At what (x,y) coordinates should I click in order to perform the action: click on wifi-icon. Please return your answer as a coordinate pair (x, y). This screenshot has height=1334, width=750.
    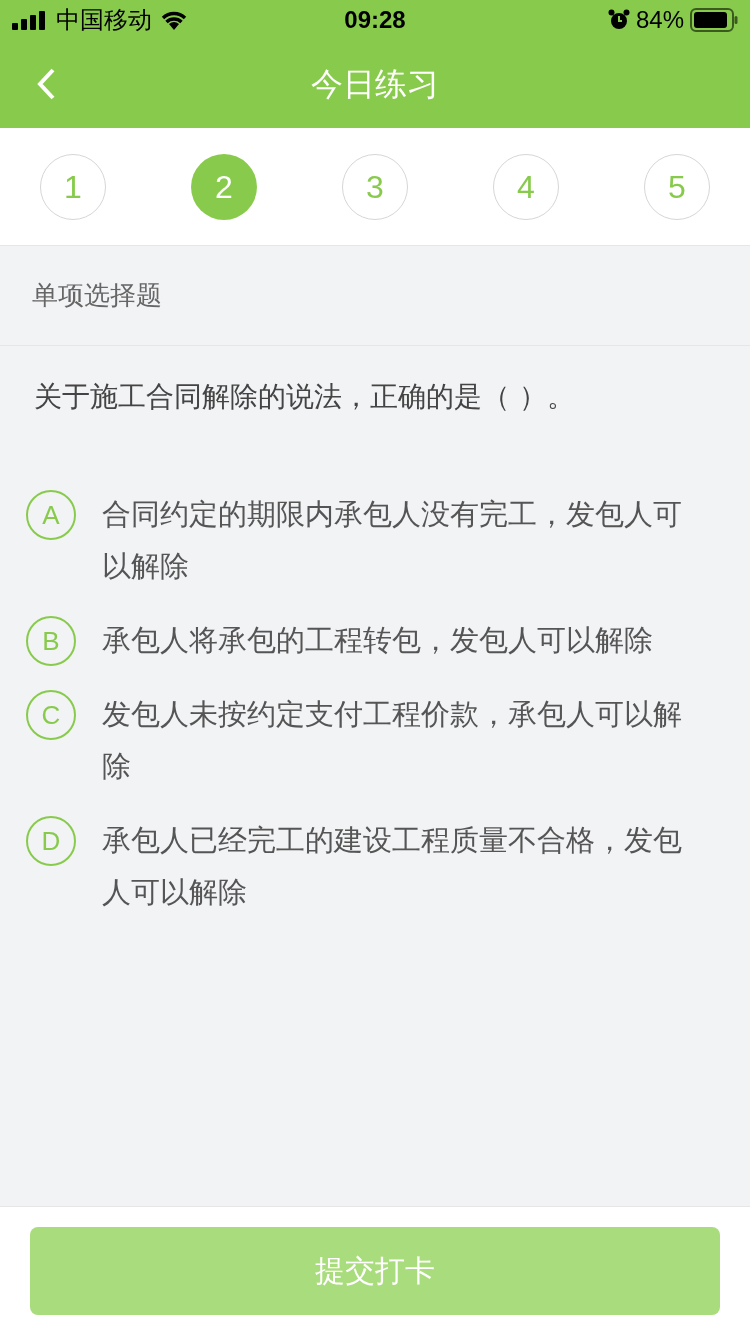
    Looking at the image, I should click on (174, 20).